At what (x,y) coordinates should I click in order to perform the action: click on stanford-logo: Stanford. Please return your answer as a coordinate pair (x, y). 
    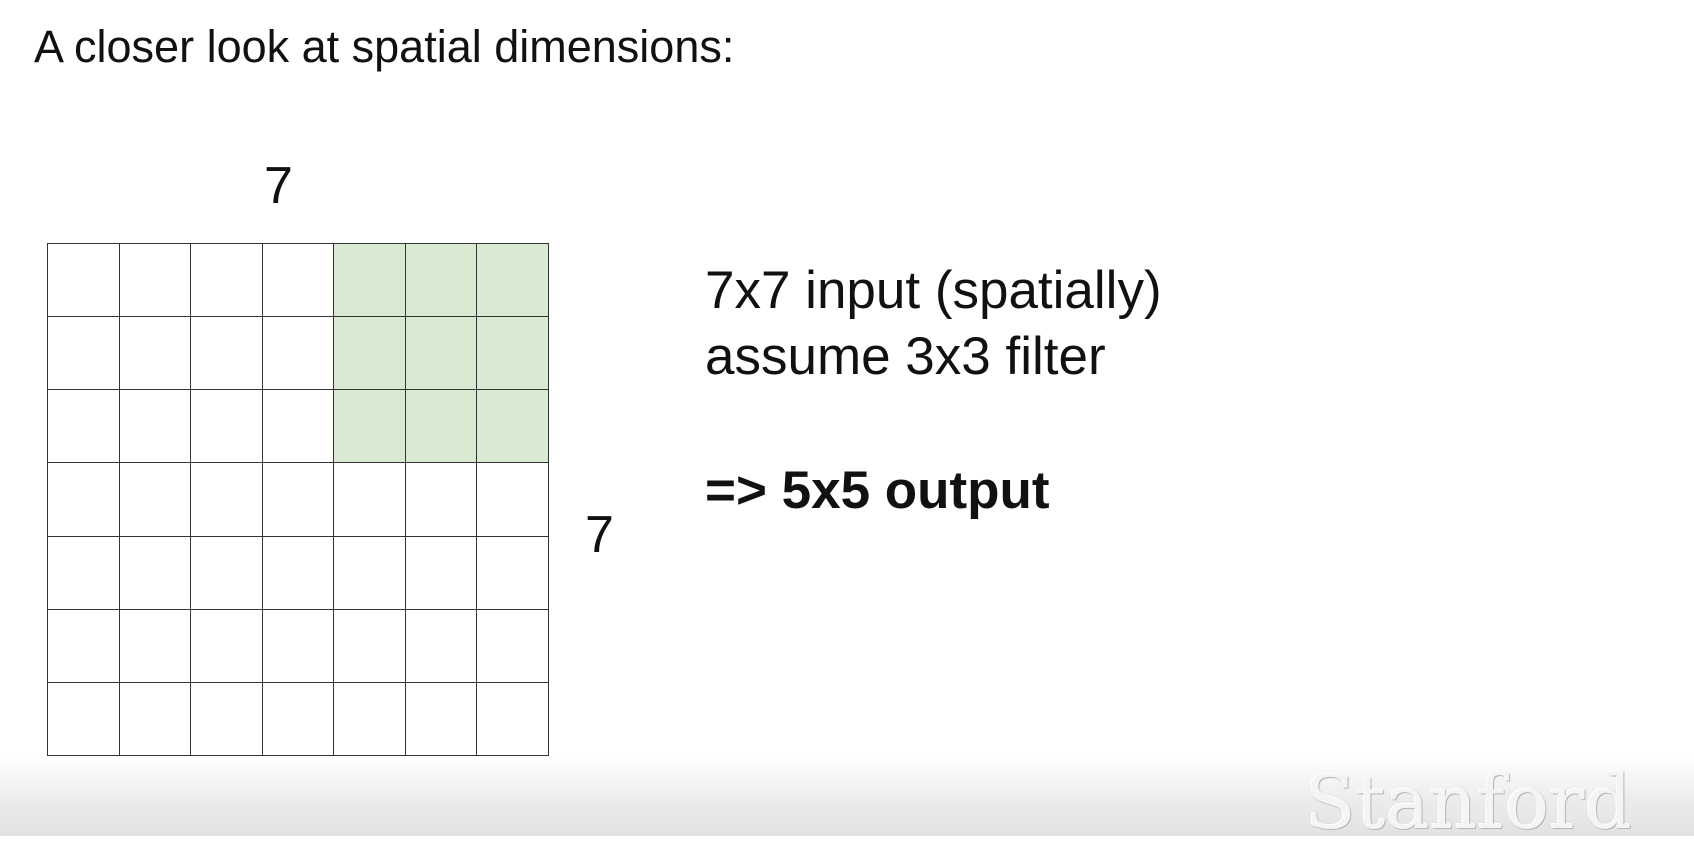
    Looking at the image, I should click on (1468, 803).